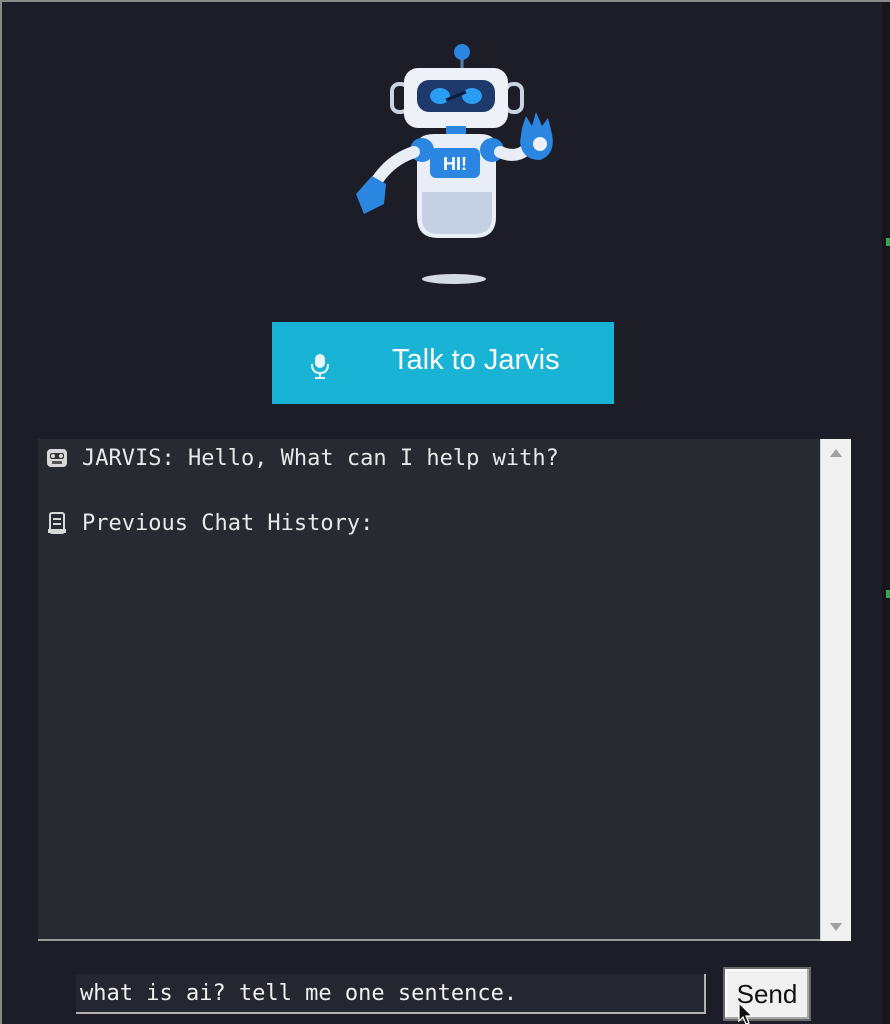  I want to click on microphone-icon, so click(320, 366).